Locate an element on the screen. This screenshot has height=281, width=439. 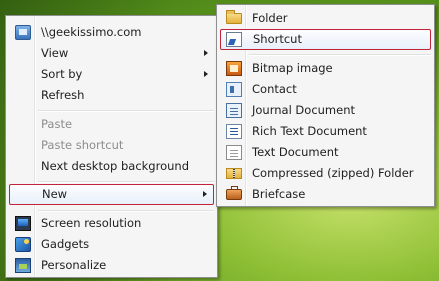
submenu-item-journal-document: Journal Document is located at coordinates (325, 110).